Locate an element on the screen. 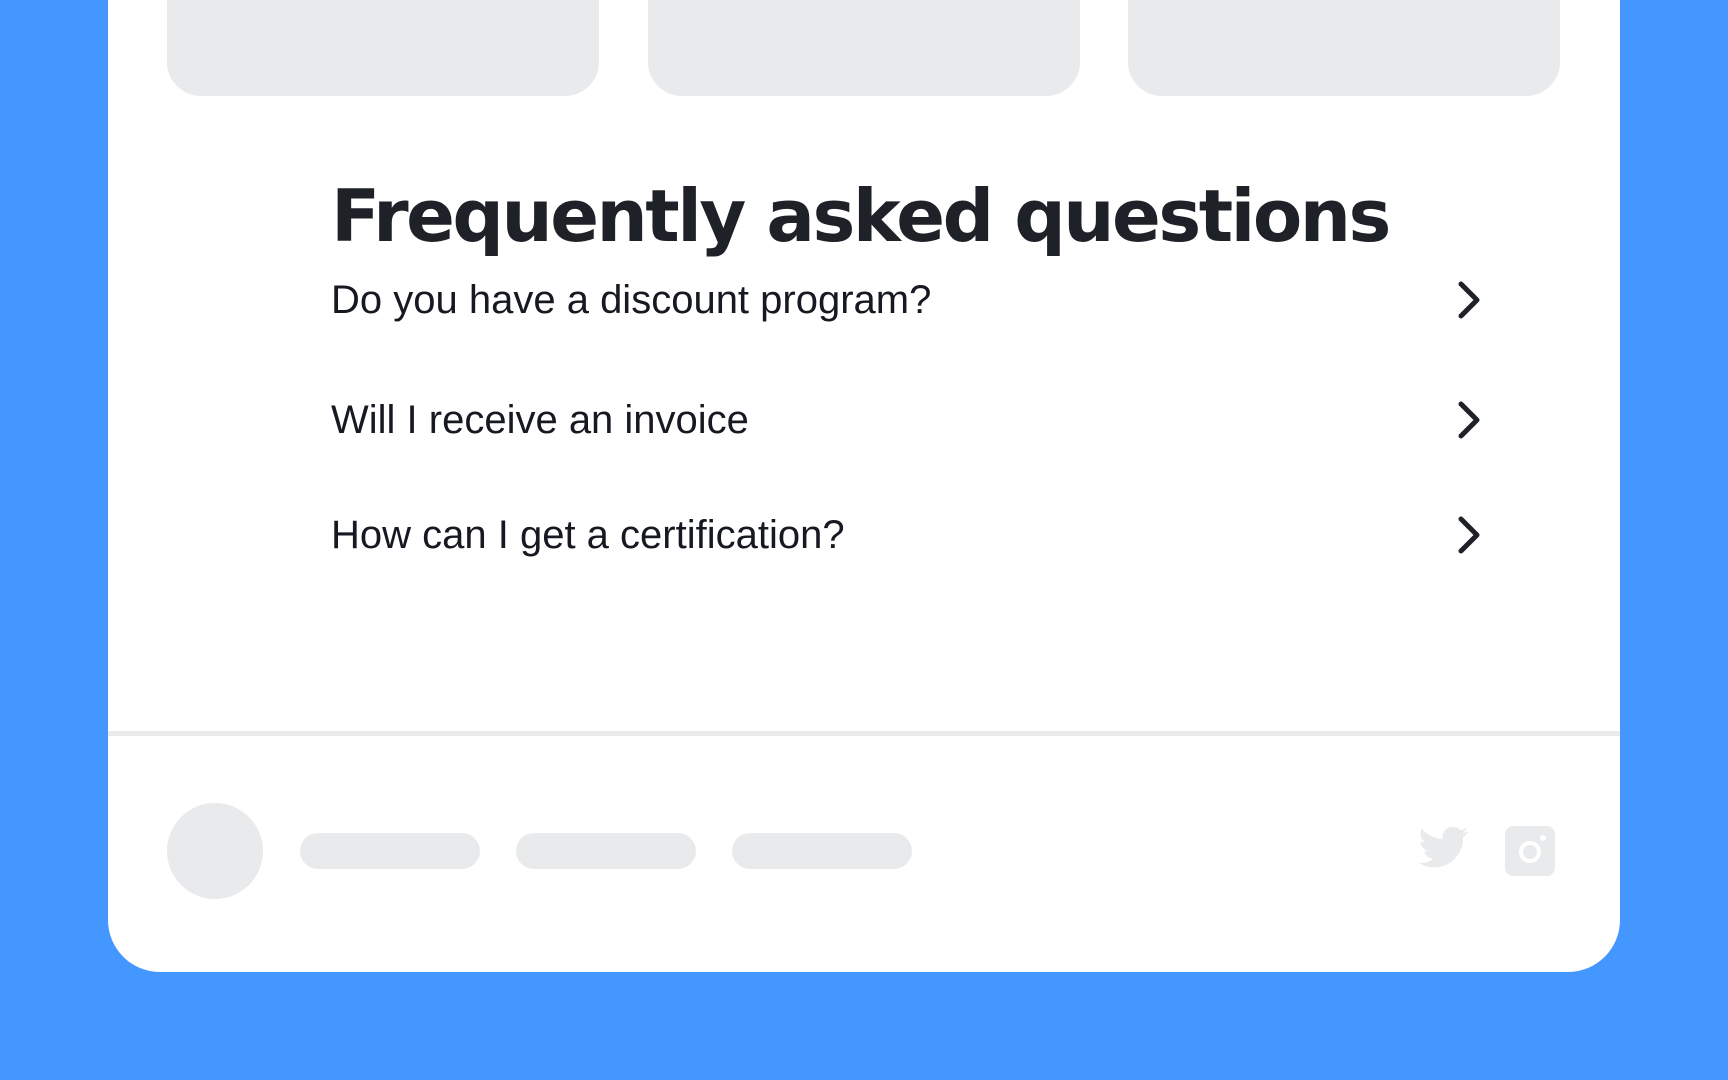 Image resolution: width=1728 pixels, height=1080 pixels. faq-item-invoice: Will I receive an invoice is located at coordinates (911, 420).